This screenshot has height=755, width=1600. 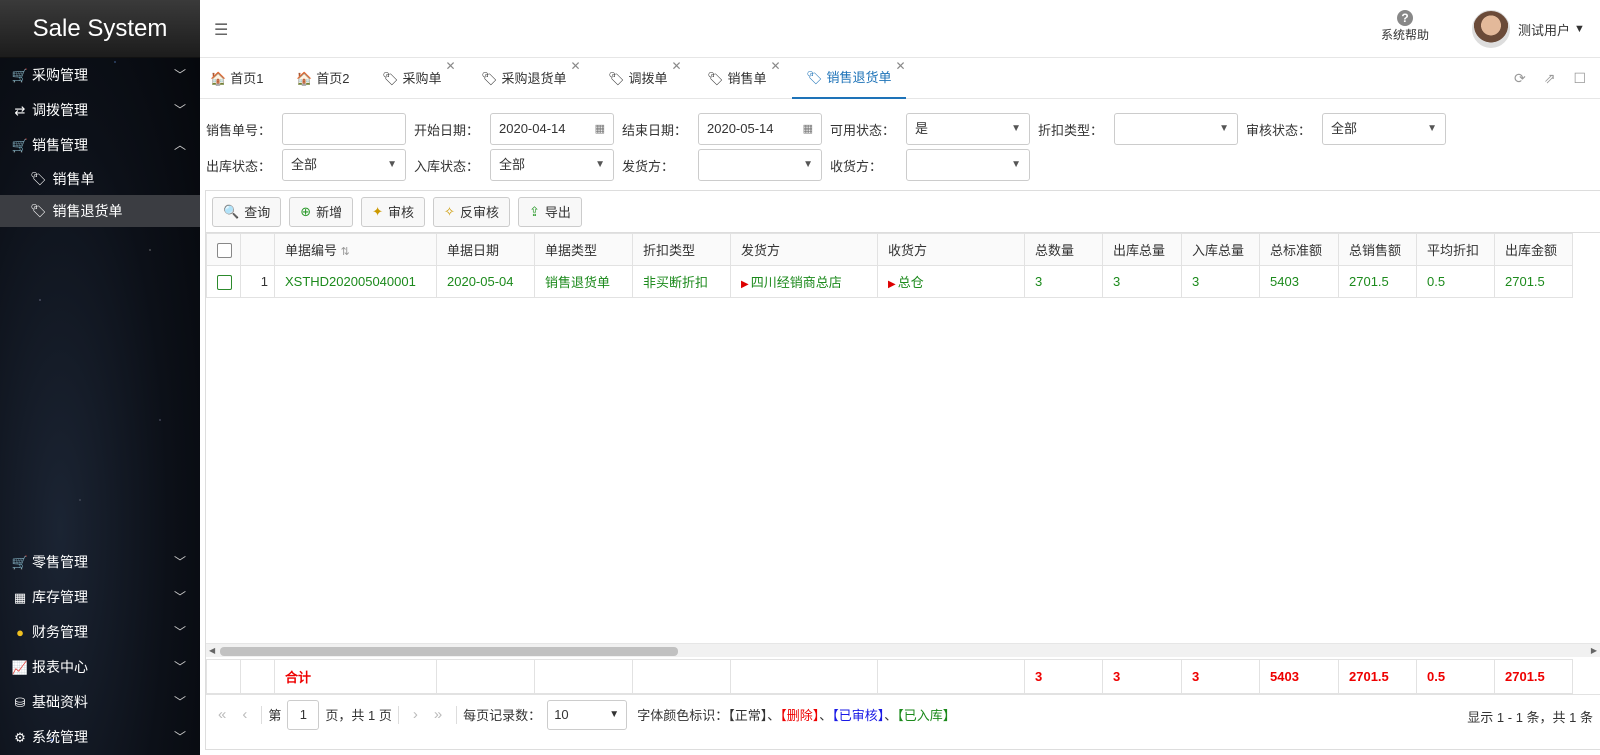 I want to click on help-button: ? 系统帮助, so click(x=1405, y=26).